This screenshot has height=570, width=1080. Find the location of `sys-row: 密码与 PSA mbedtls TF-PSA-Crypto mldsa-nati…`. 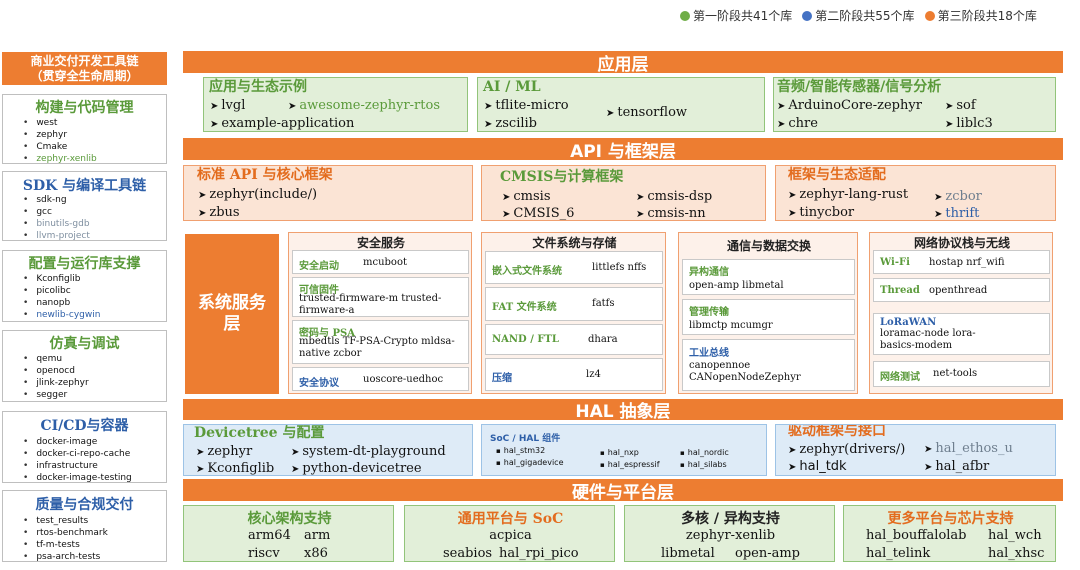

sys-row: 密码与 PSA mbedtls TF-PSA-Crypto mldsa-nati… is located at coordinates (380, 342).